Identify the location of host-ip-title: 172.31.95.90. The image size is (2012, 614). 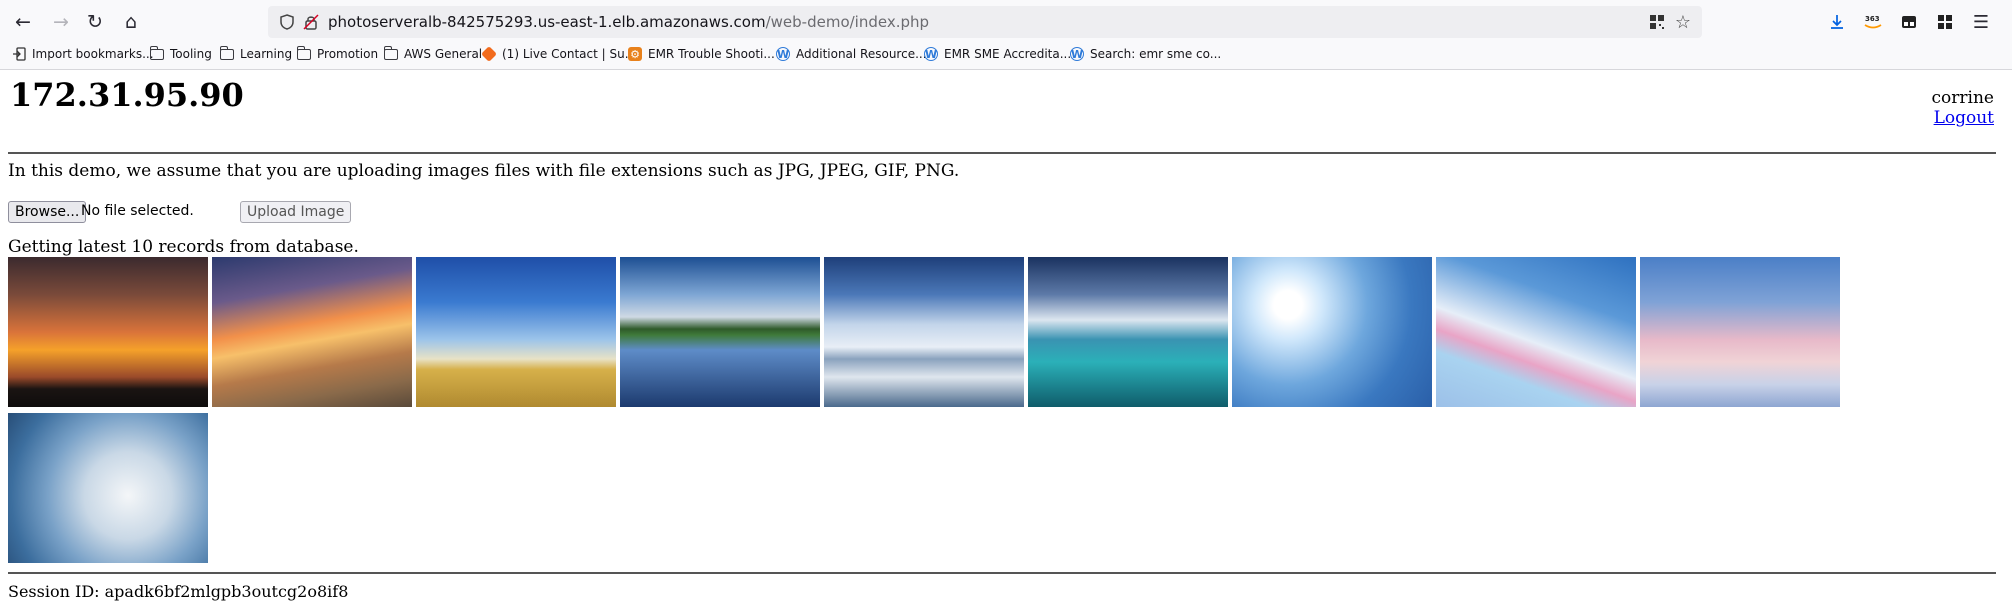
(127, 95).